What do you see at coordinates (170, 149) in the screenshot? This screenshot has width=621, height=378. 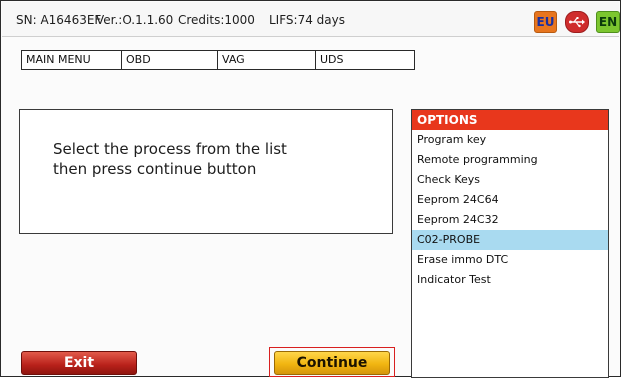 I see `instruction-line-1: Select the process from the list` at bounding box center [170, 149].